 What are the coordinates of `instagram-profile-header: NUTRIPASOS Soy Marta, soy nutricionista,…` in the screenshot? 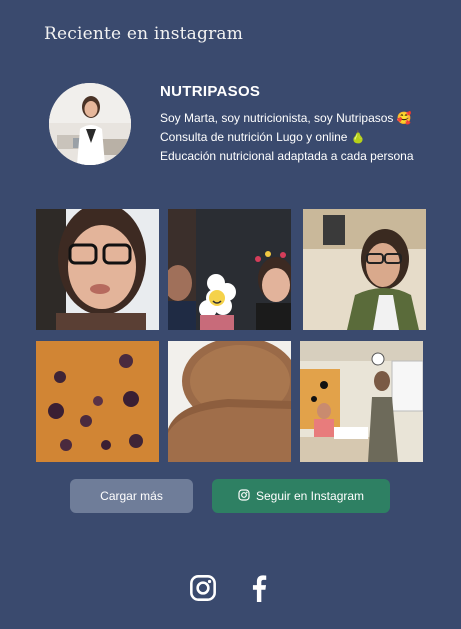 It's located at (249, 128).